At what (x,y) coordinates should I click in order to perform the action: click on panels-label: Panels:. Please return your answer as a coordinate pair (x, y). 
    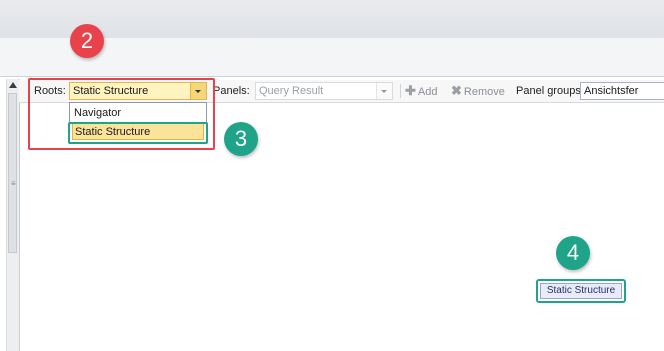
    Looking at the image, I should click on (231, 91).